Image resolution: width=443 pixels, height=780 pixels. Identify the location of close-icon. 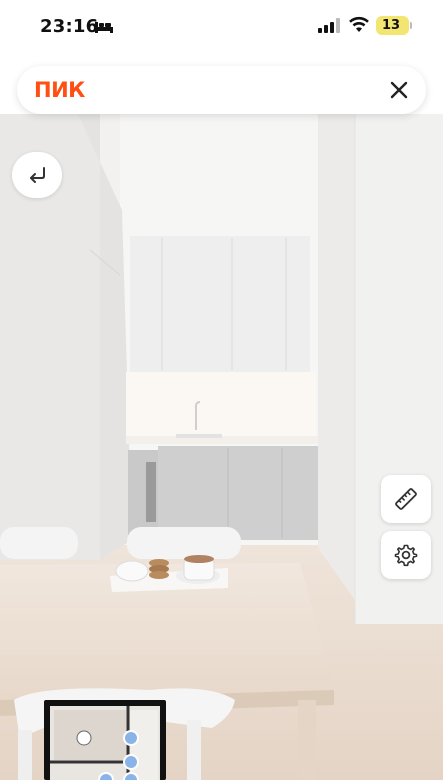
(399, 90).